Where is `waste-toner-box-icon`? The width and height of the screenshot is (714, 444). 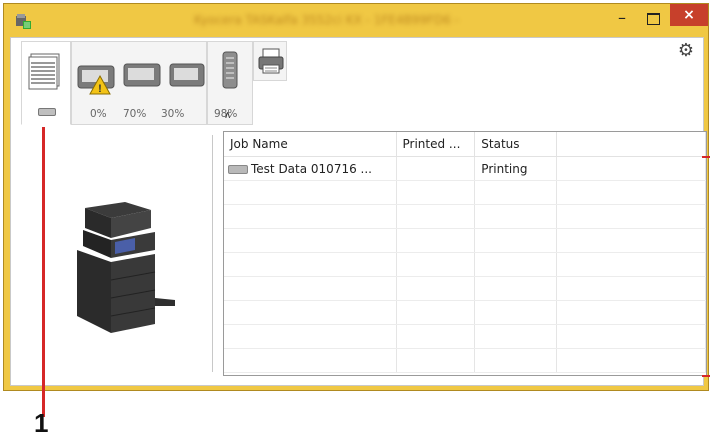
waste-toner-box-icon is located at coordinates (230, 70).